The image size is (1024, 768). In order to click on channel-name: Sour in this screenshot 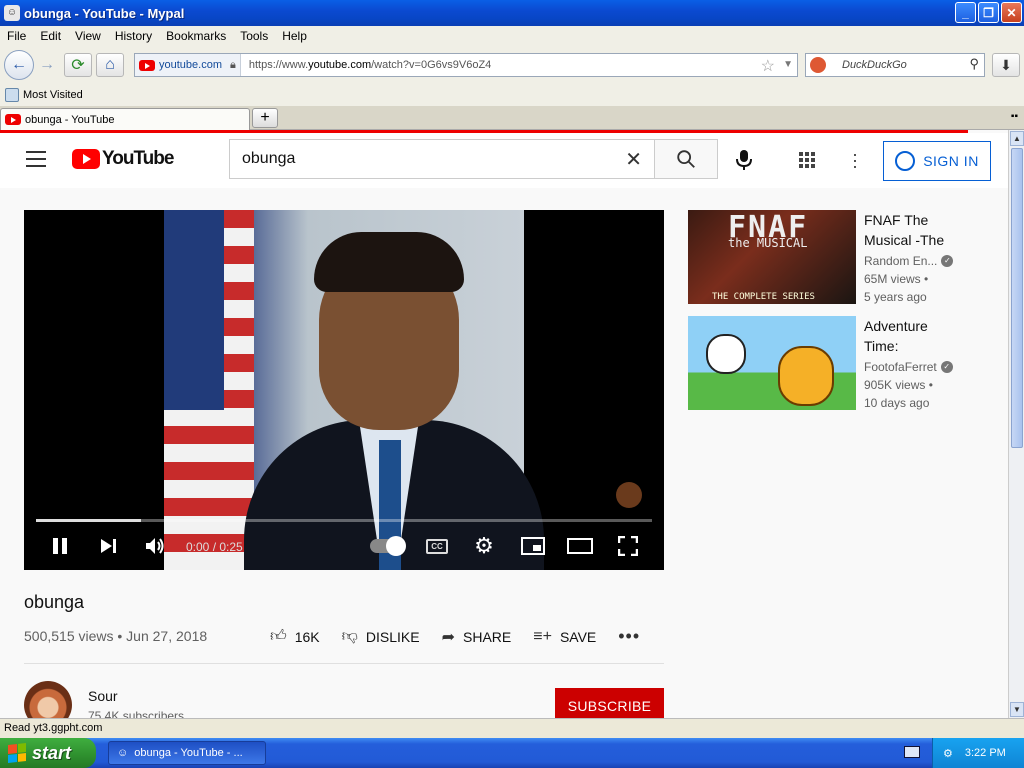, I will do `click(103, 696)`.